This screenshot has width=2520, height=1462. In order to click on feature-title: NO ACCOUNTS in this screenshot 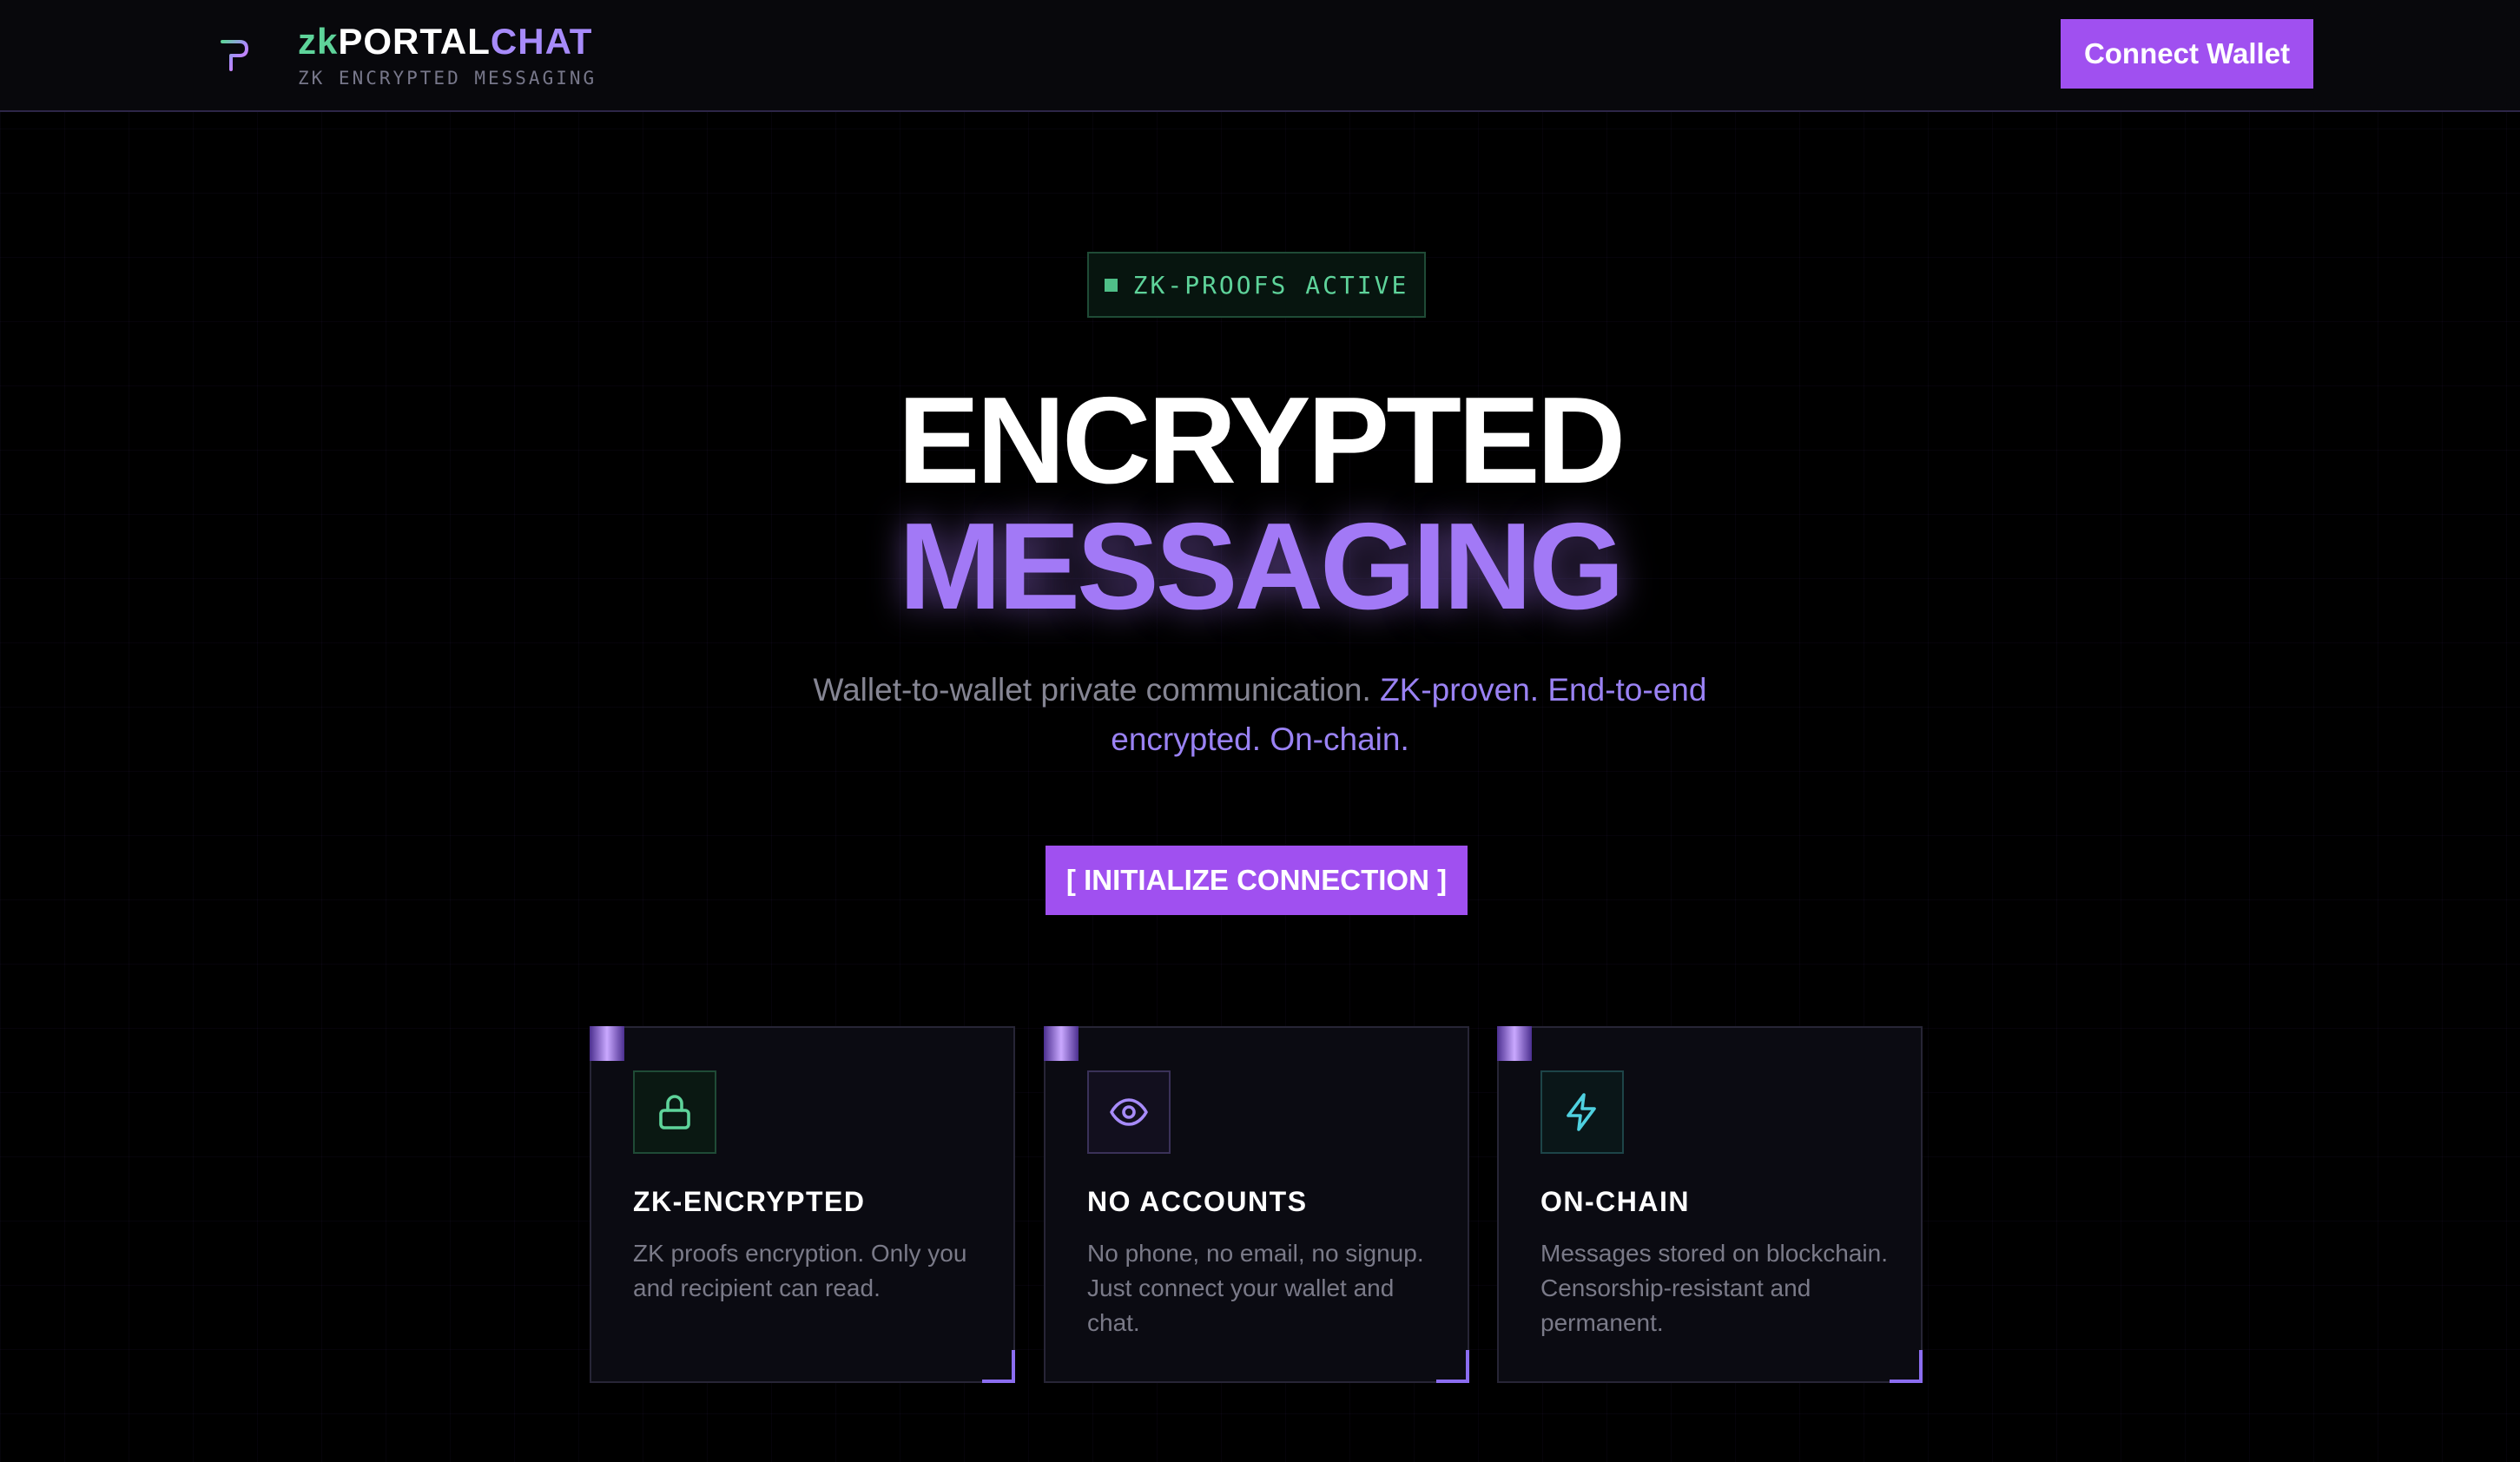, I will do `click(1197, 1201)`.